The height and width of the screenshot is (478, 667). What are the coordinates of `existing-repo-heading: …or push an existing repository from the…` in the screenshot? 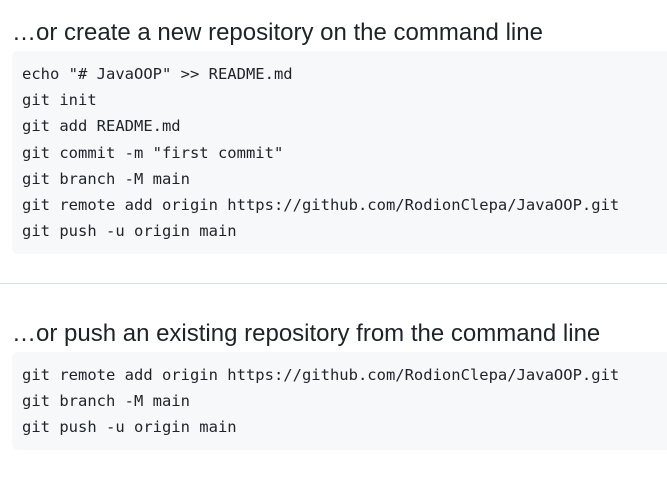 It's located at (306, 333).